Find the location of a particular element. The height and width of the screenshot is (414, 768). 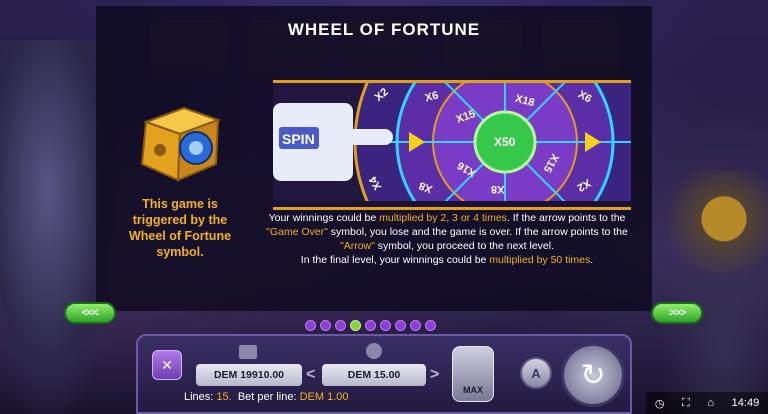

desc-text: . is located at coordinates (592, 260).